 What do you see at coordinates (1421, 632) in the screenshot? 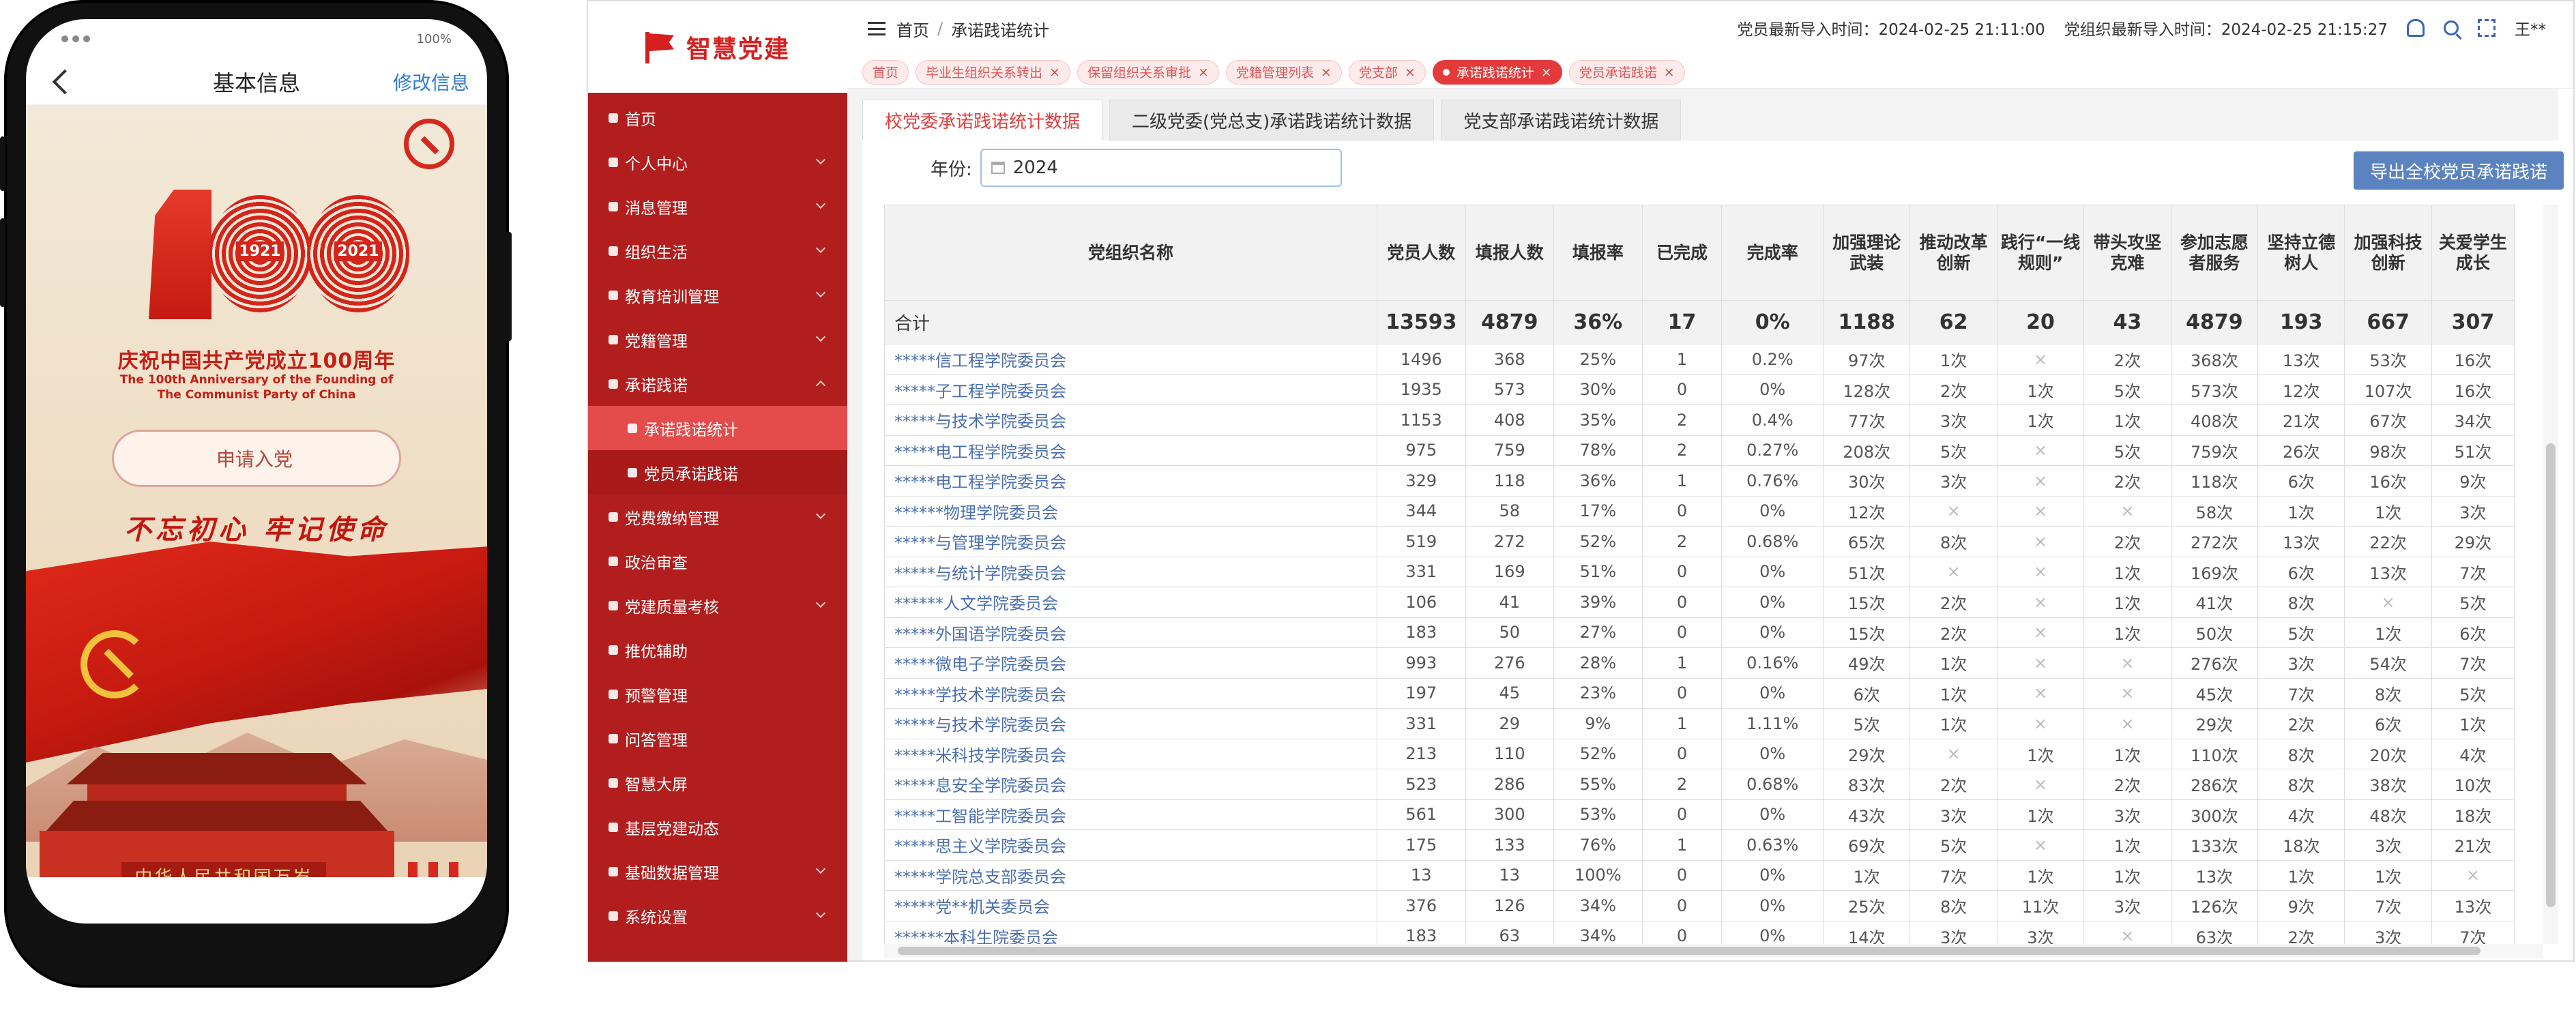
I see `table-cell: 183` at bounding box center [1421, 632].